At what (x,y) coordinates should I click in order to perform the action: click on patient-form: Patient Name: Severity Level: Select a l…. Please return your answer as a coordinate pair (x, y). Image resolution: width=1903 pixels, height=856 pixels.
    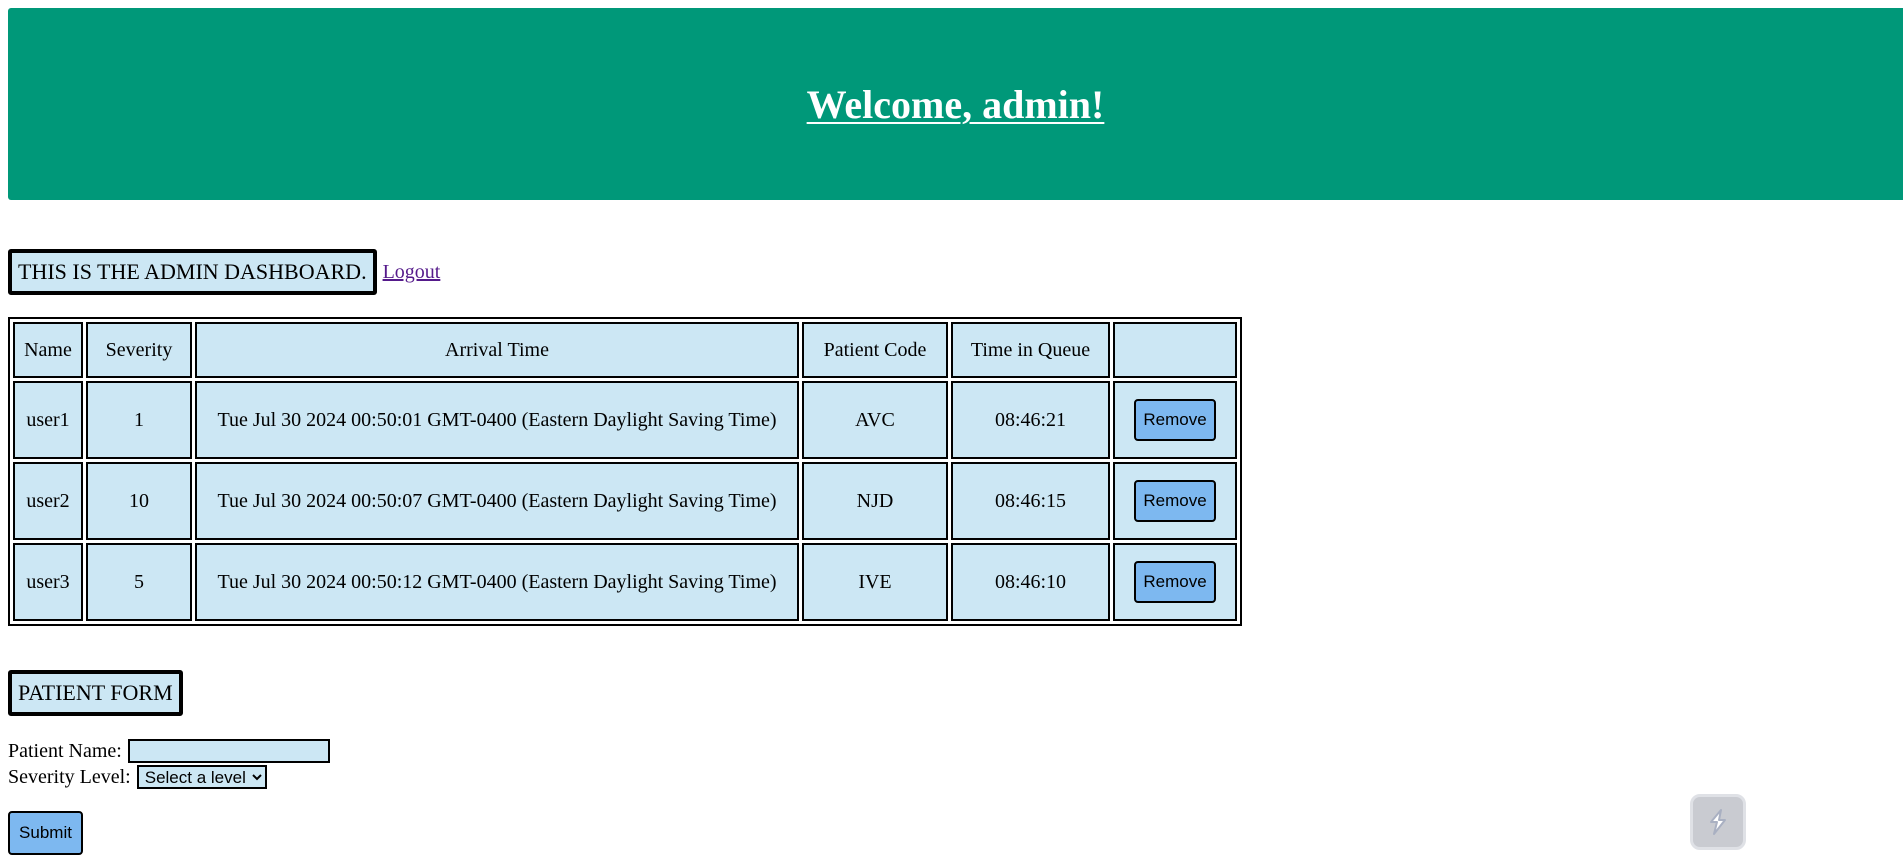
    Looking at the image, I should click on (169, 764).